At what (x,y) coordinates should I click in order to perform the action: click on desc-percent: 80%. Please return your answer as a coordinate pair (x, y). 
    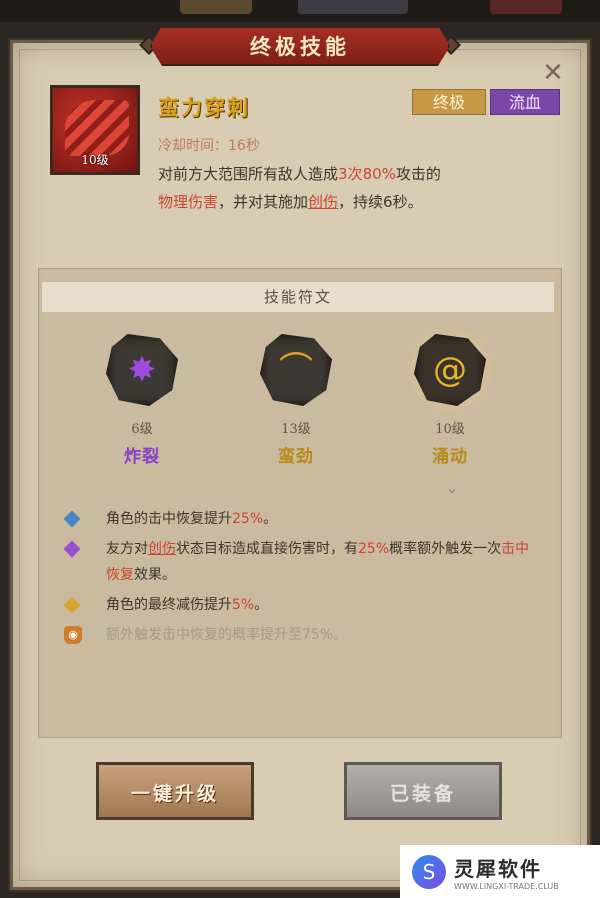
    Looking at the image, I should click on (379, 174).